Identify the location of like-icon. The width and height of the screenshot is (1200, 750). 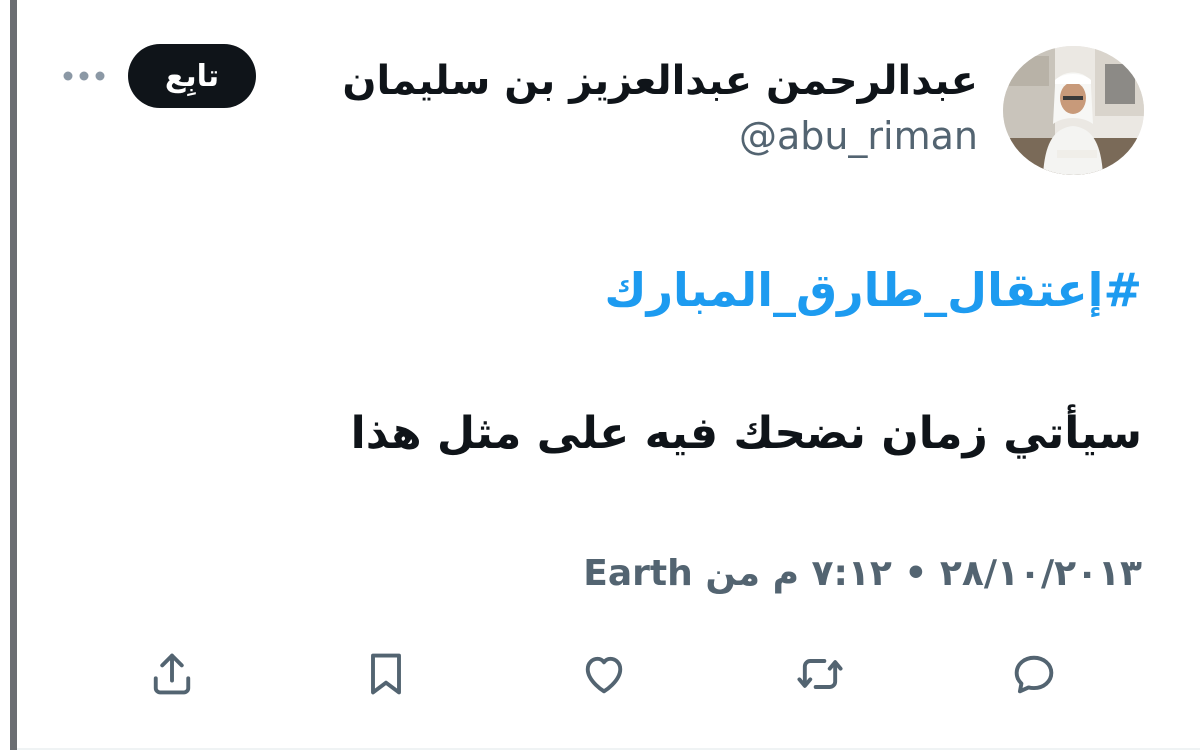
(604, 675).